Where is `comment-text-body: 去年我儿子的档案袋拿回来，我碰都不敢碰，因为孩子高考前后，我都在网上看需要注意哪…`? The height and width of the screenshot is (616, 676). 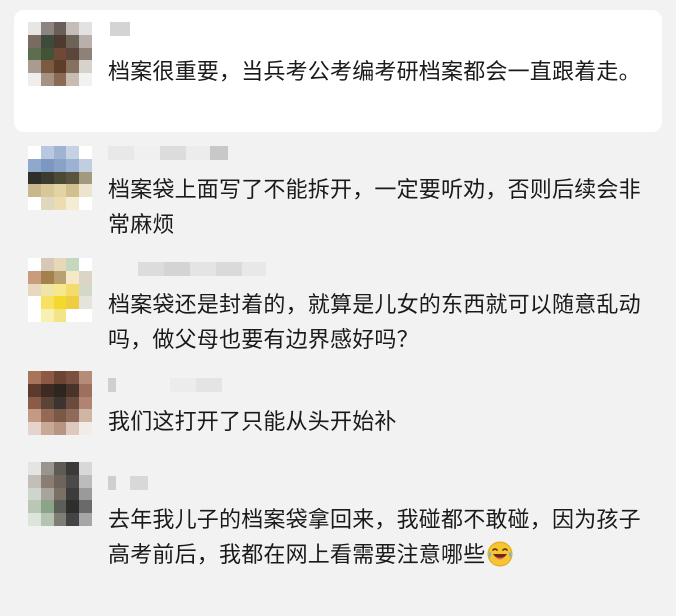
comment-text-body: 去年我儿子的档案袋拿回来，我碰都不敢碰，因为孩子高考前后，我都在网上看需要注意哪… is located at coordinates (374, 538).